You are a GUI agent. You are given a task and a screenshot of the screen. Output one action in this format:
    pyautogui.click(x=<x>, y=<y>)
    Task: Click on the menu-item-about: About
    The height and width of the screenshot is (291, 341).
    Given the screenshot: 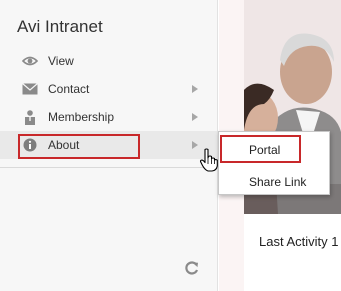 What is the action you would take?
    pyautogui.click(x=108, y=145)
    